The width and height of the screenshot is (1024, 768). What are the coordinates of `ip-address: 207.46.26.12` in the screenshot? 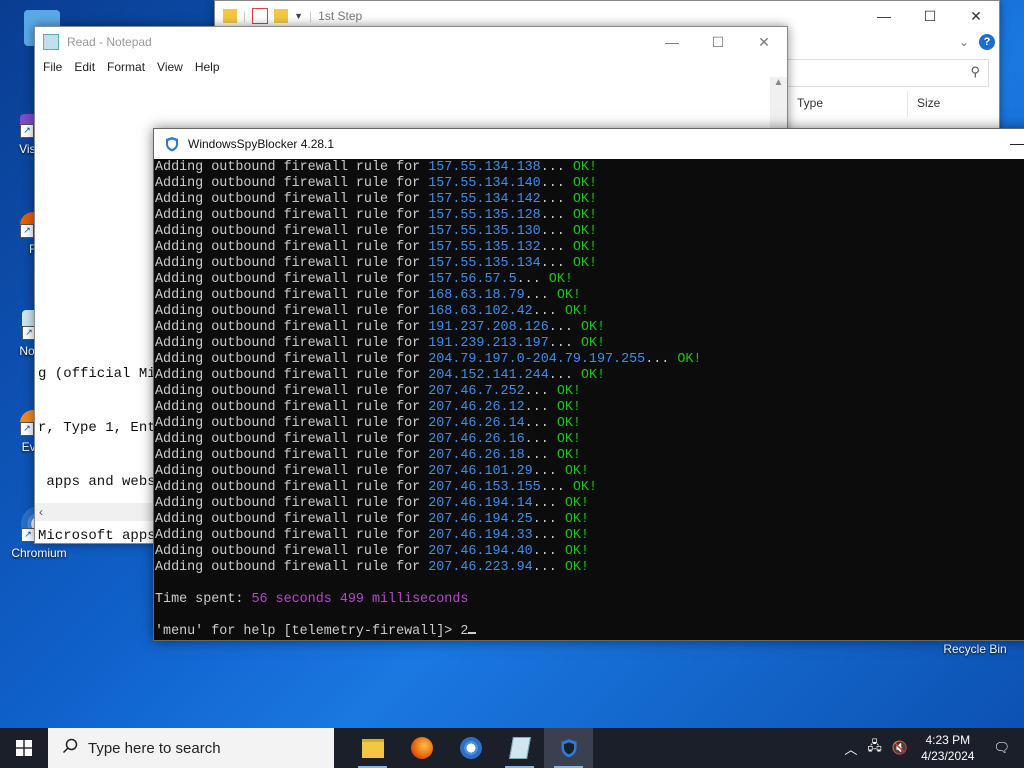 It's located at (476, 407).